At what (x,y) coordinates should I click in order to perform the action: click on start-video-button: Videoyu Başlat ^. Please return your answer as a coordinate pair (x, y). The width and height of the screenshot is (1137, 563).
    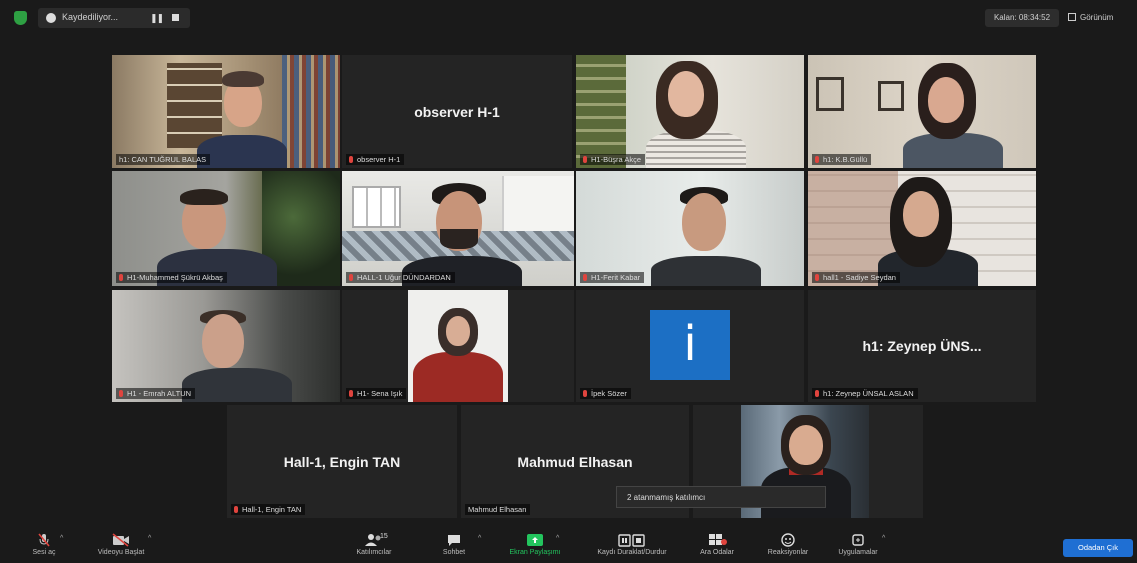
    Looking at the image, I should click on (121, 545).